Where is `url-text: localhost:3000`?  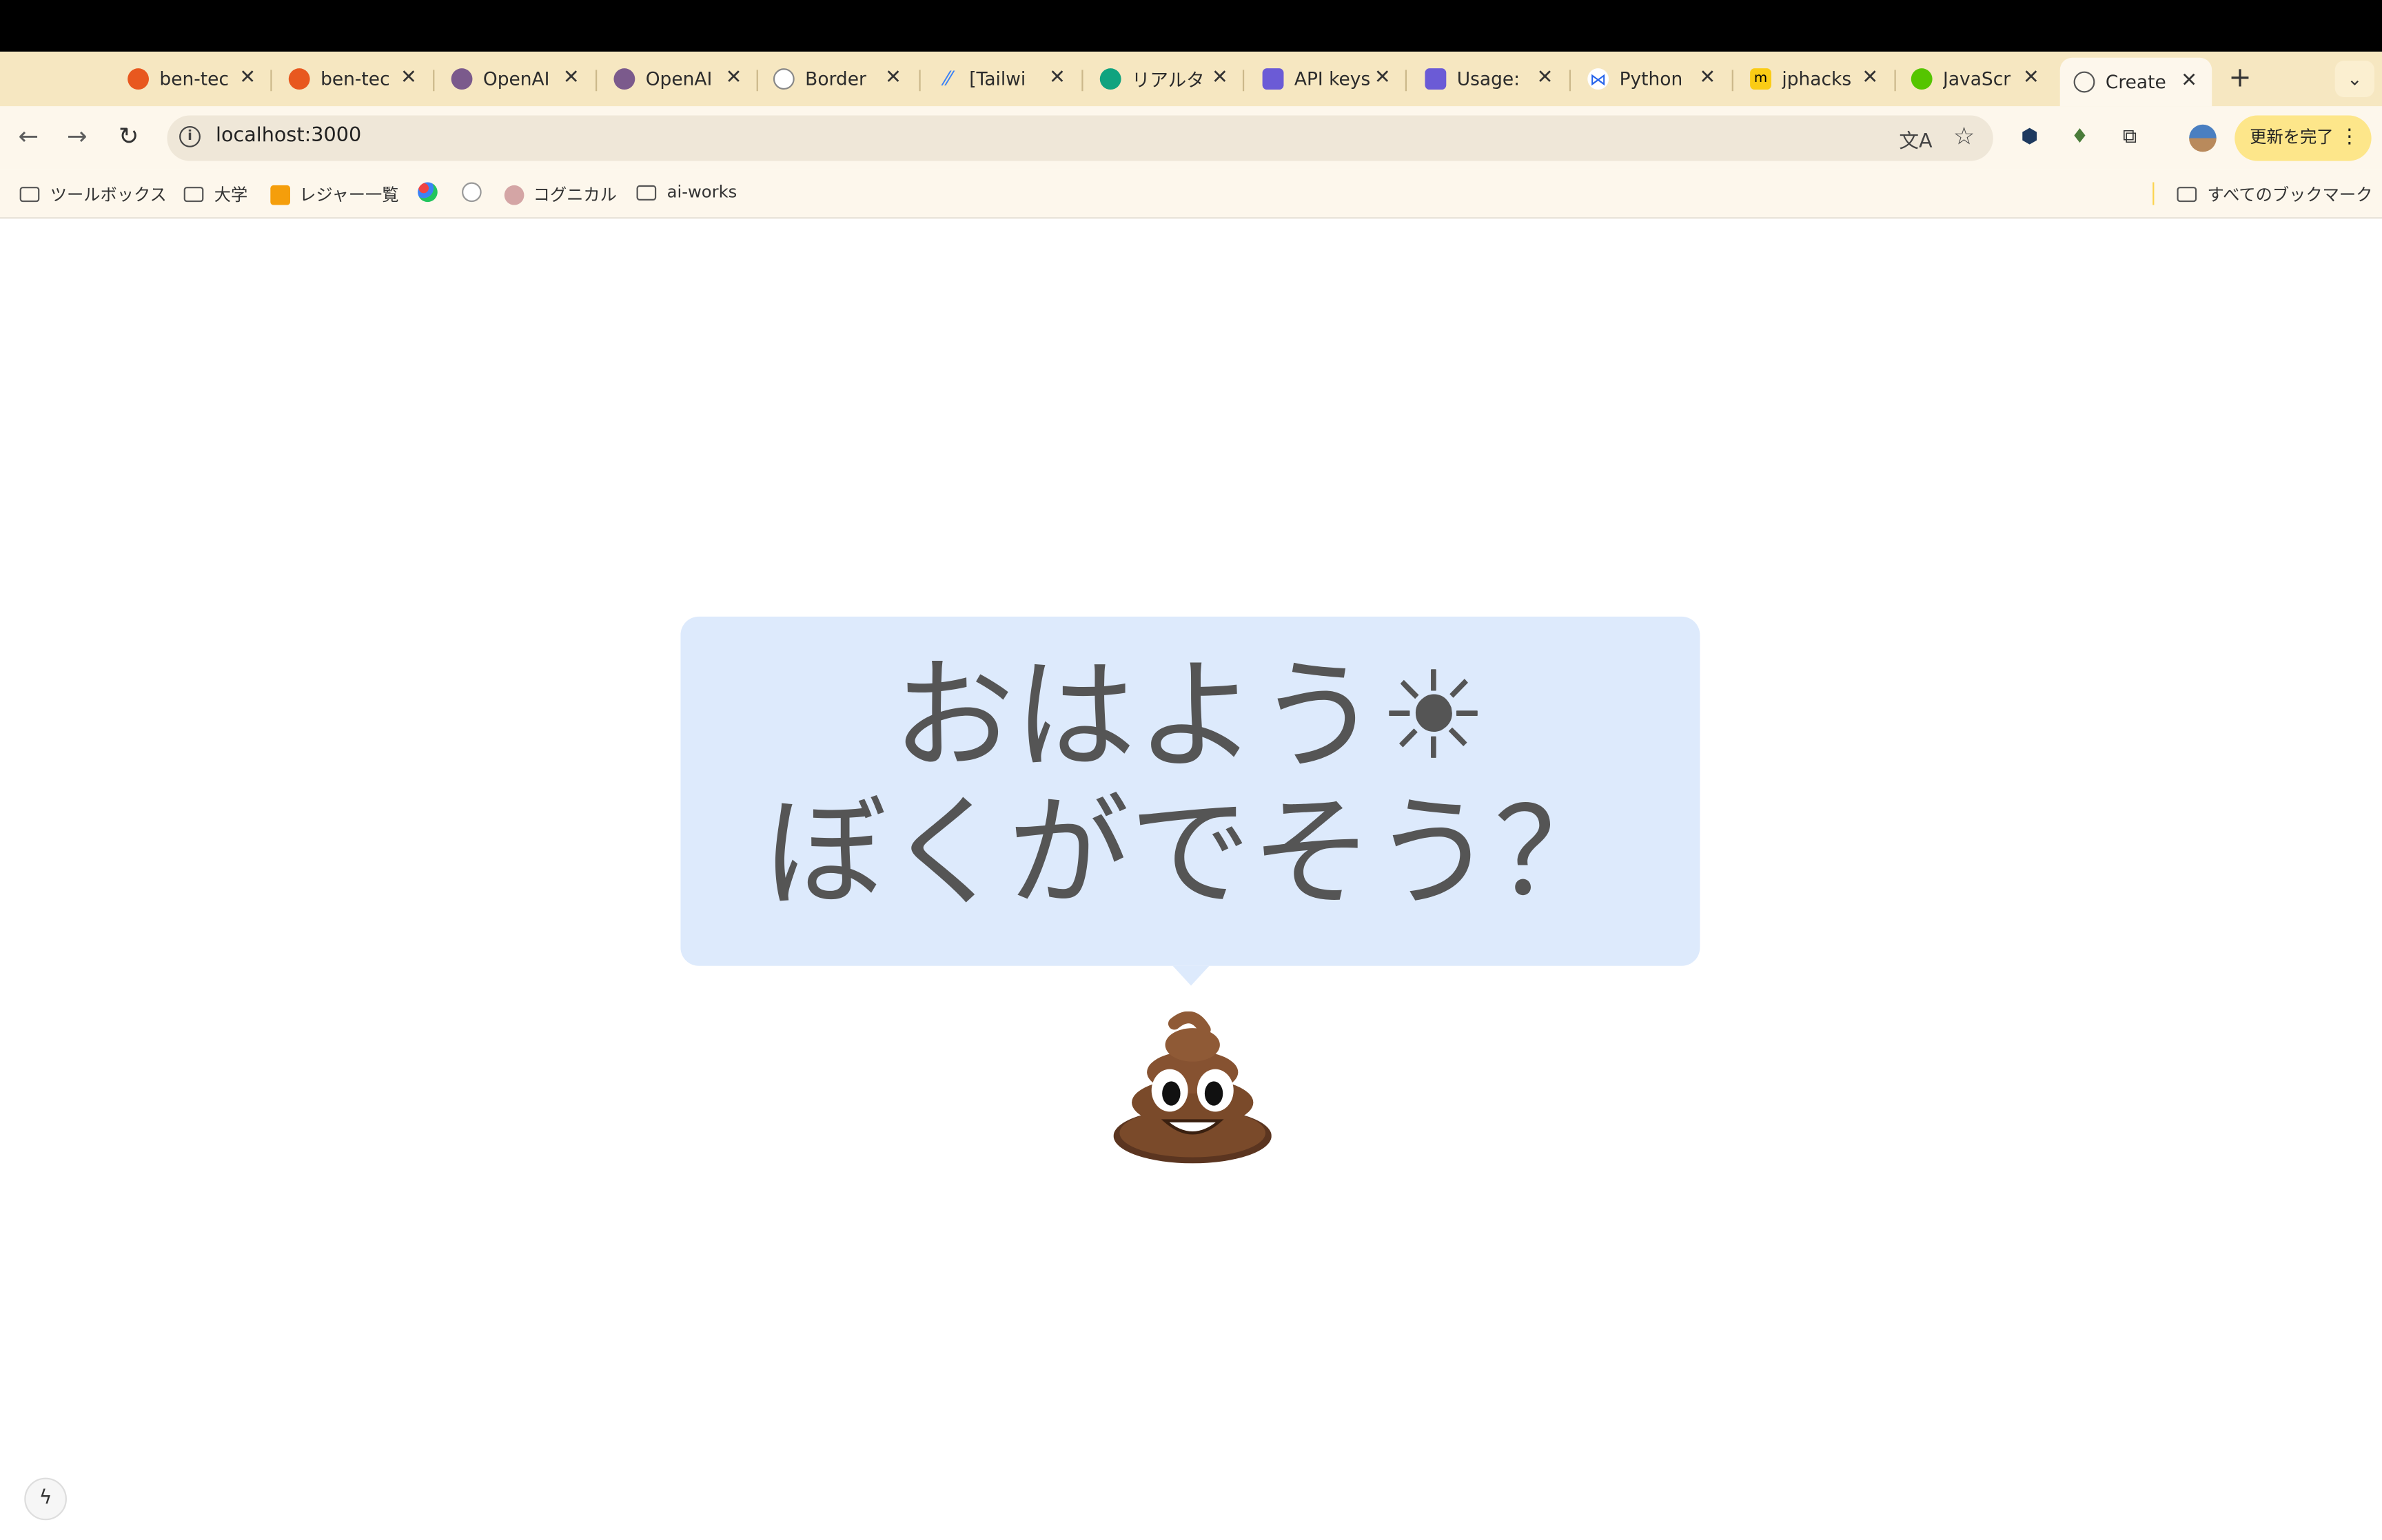 url-text: localhost:3000 is located at coordinates (288, 136).